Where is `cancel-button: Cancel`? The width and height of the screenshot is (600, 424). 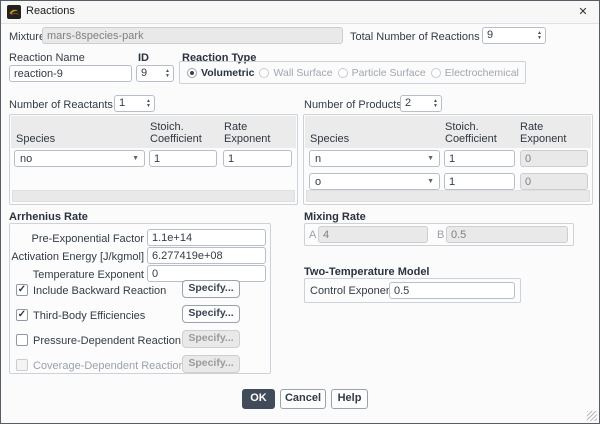 cancel-button: Cancel is located at coordinates (303, 399).